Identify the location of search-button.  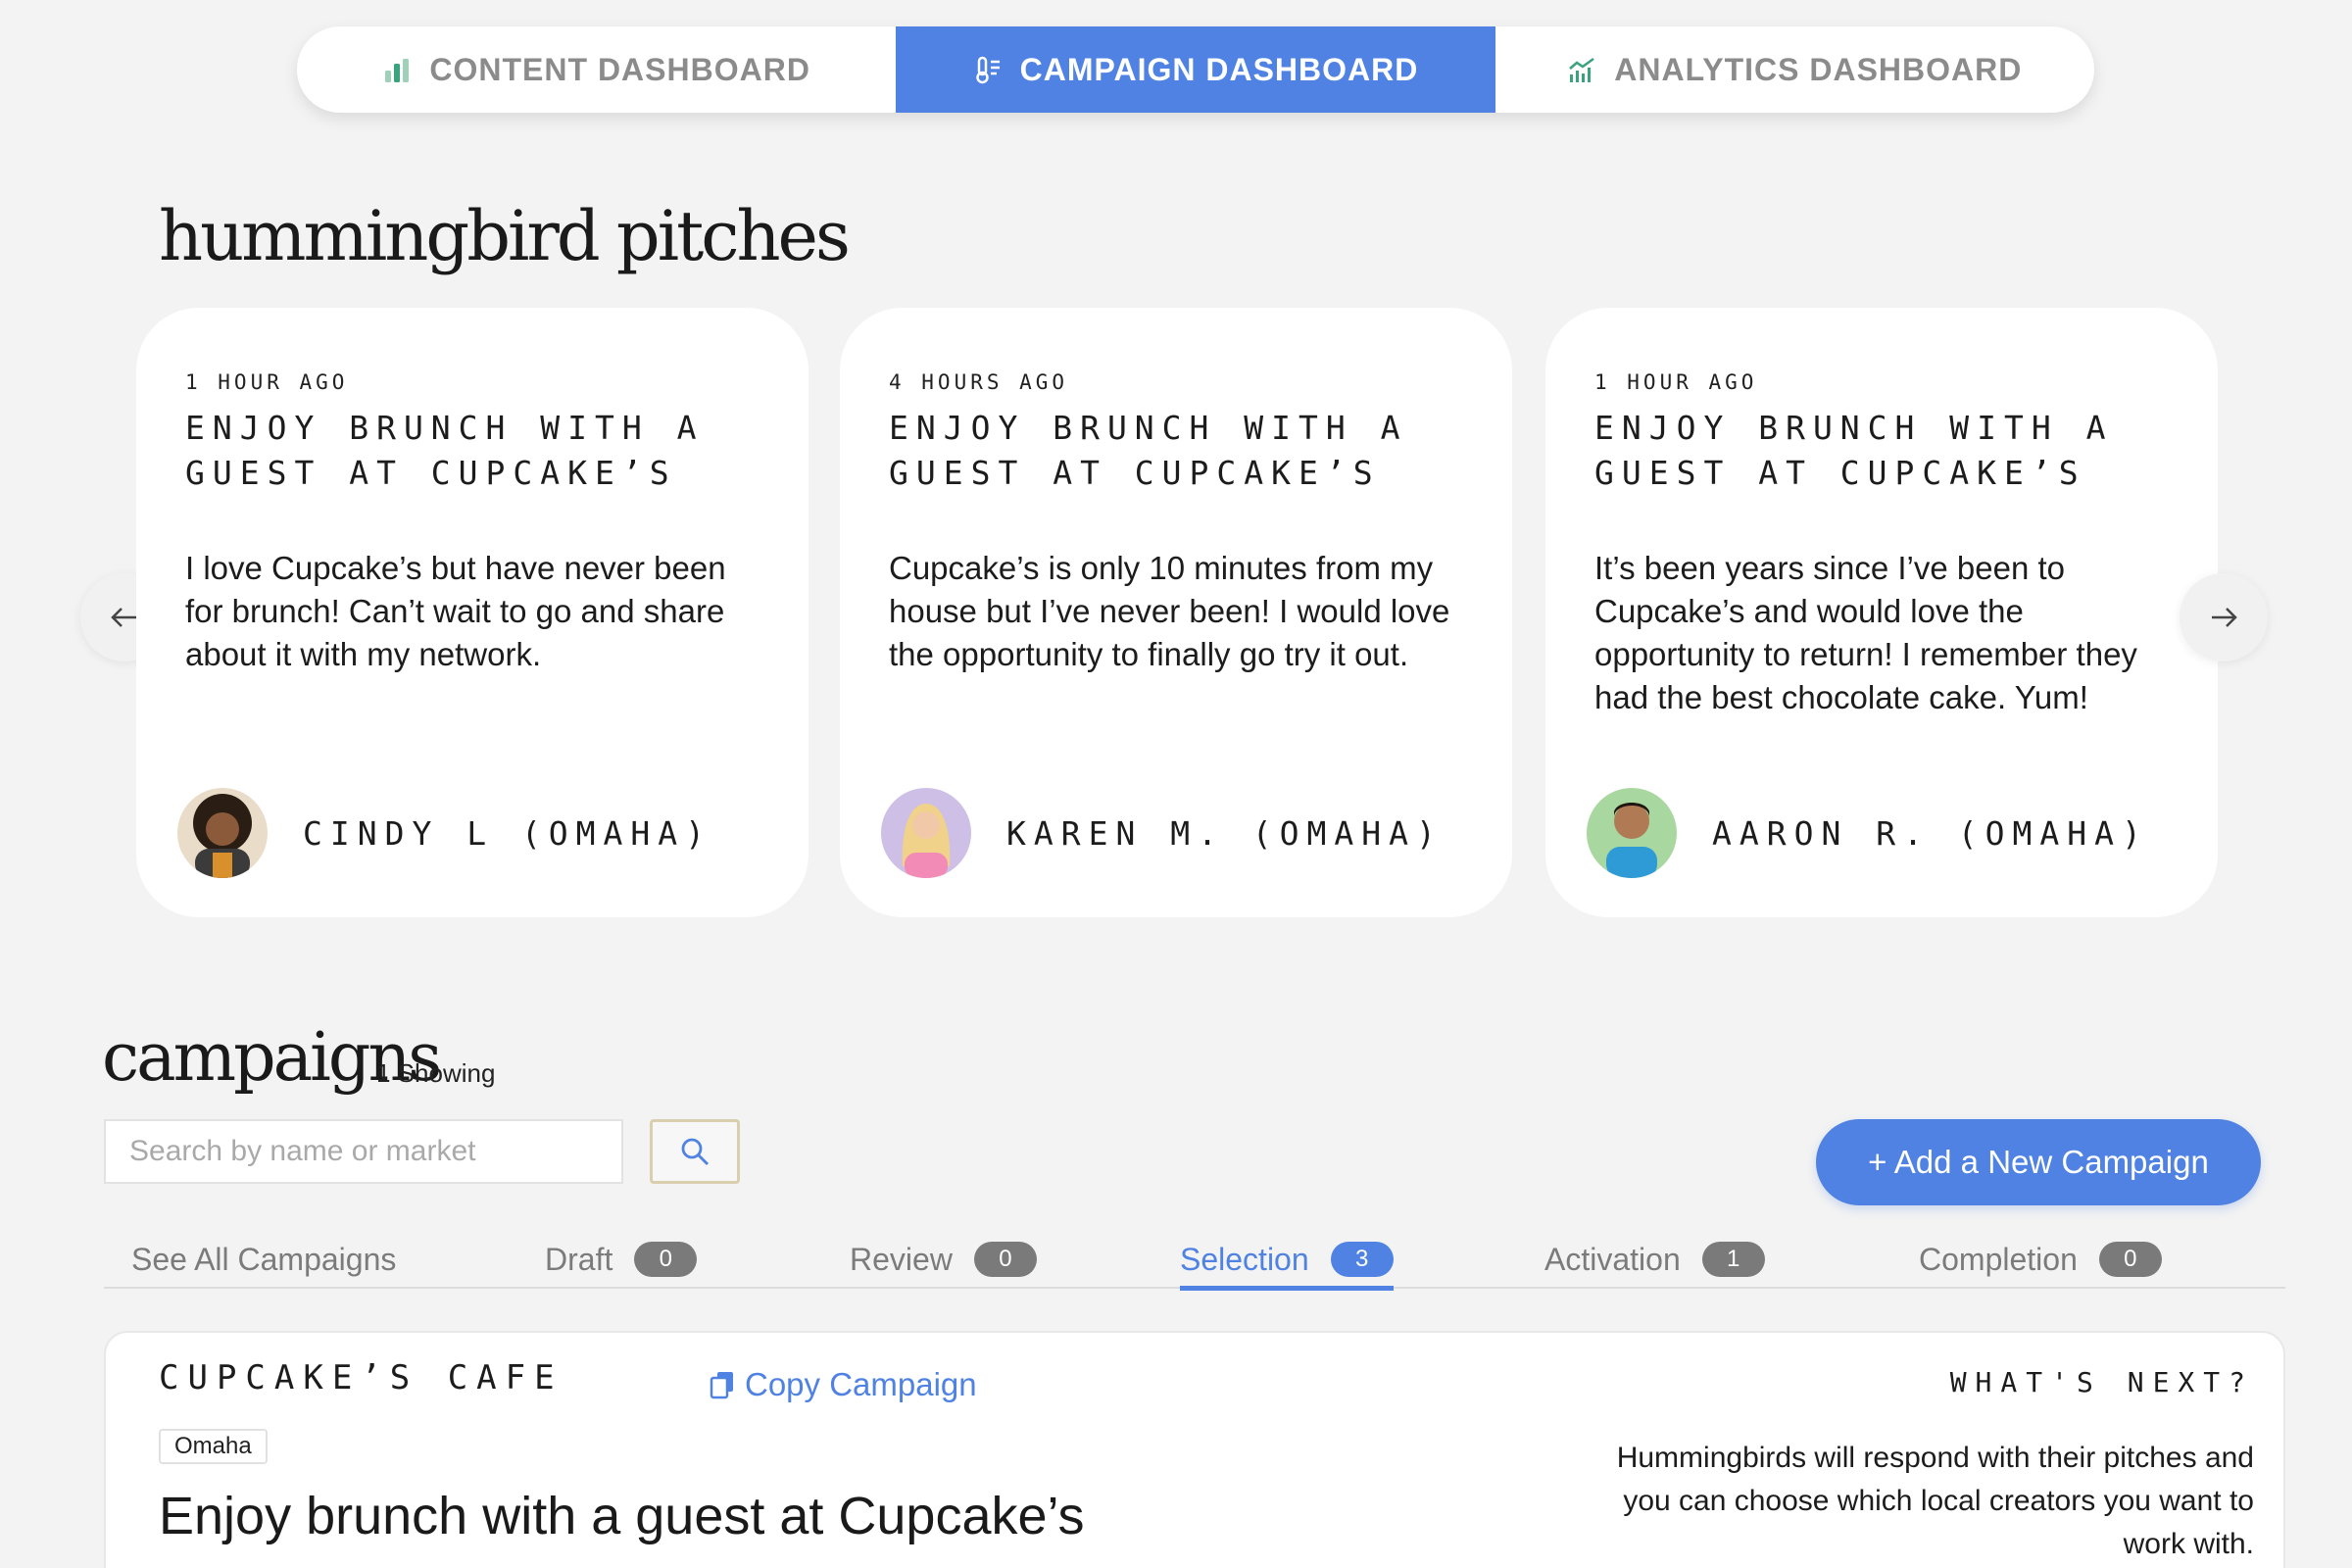
(695, 1151).